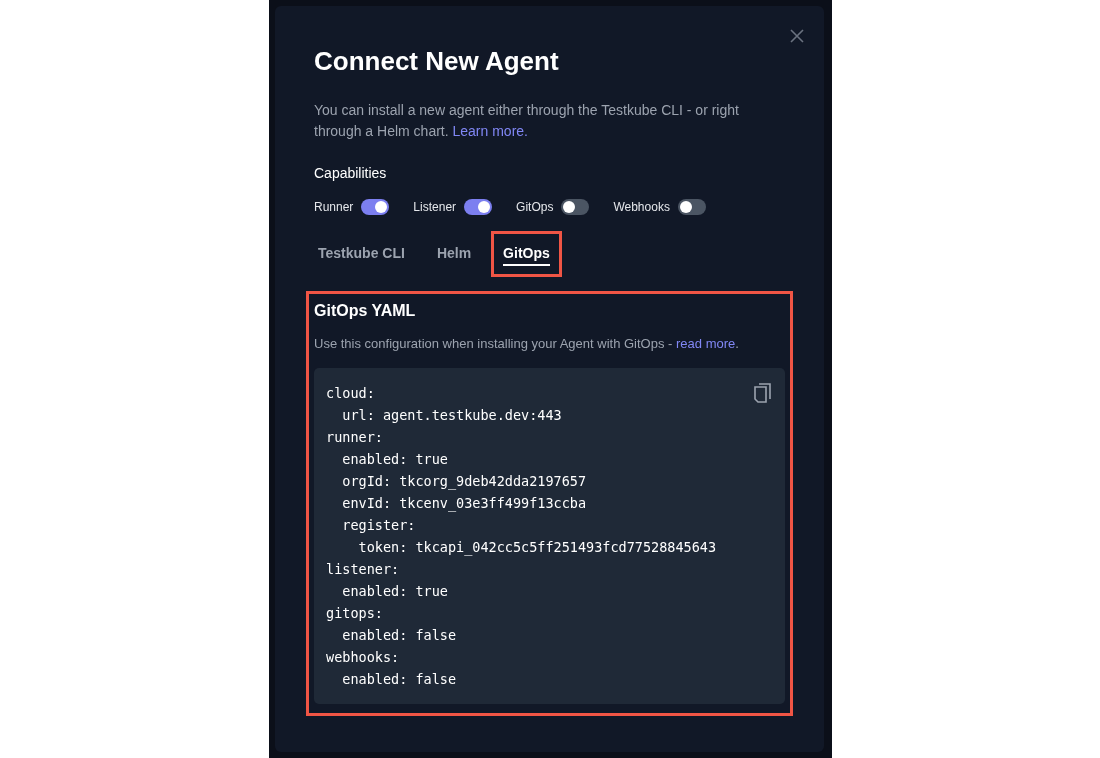 The image size is (1100, 758). Describe the element at coordinates (350, 393) in the screenshot. I see `code-line: cloud:` at that location.